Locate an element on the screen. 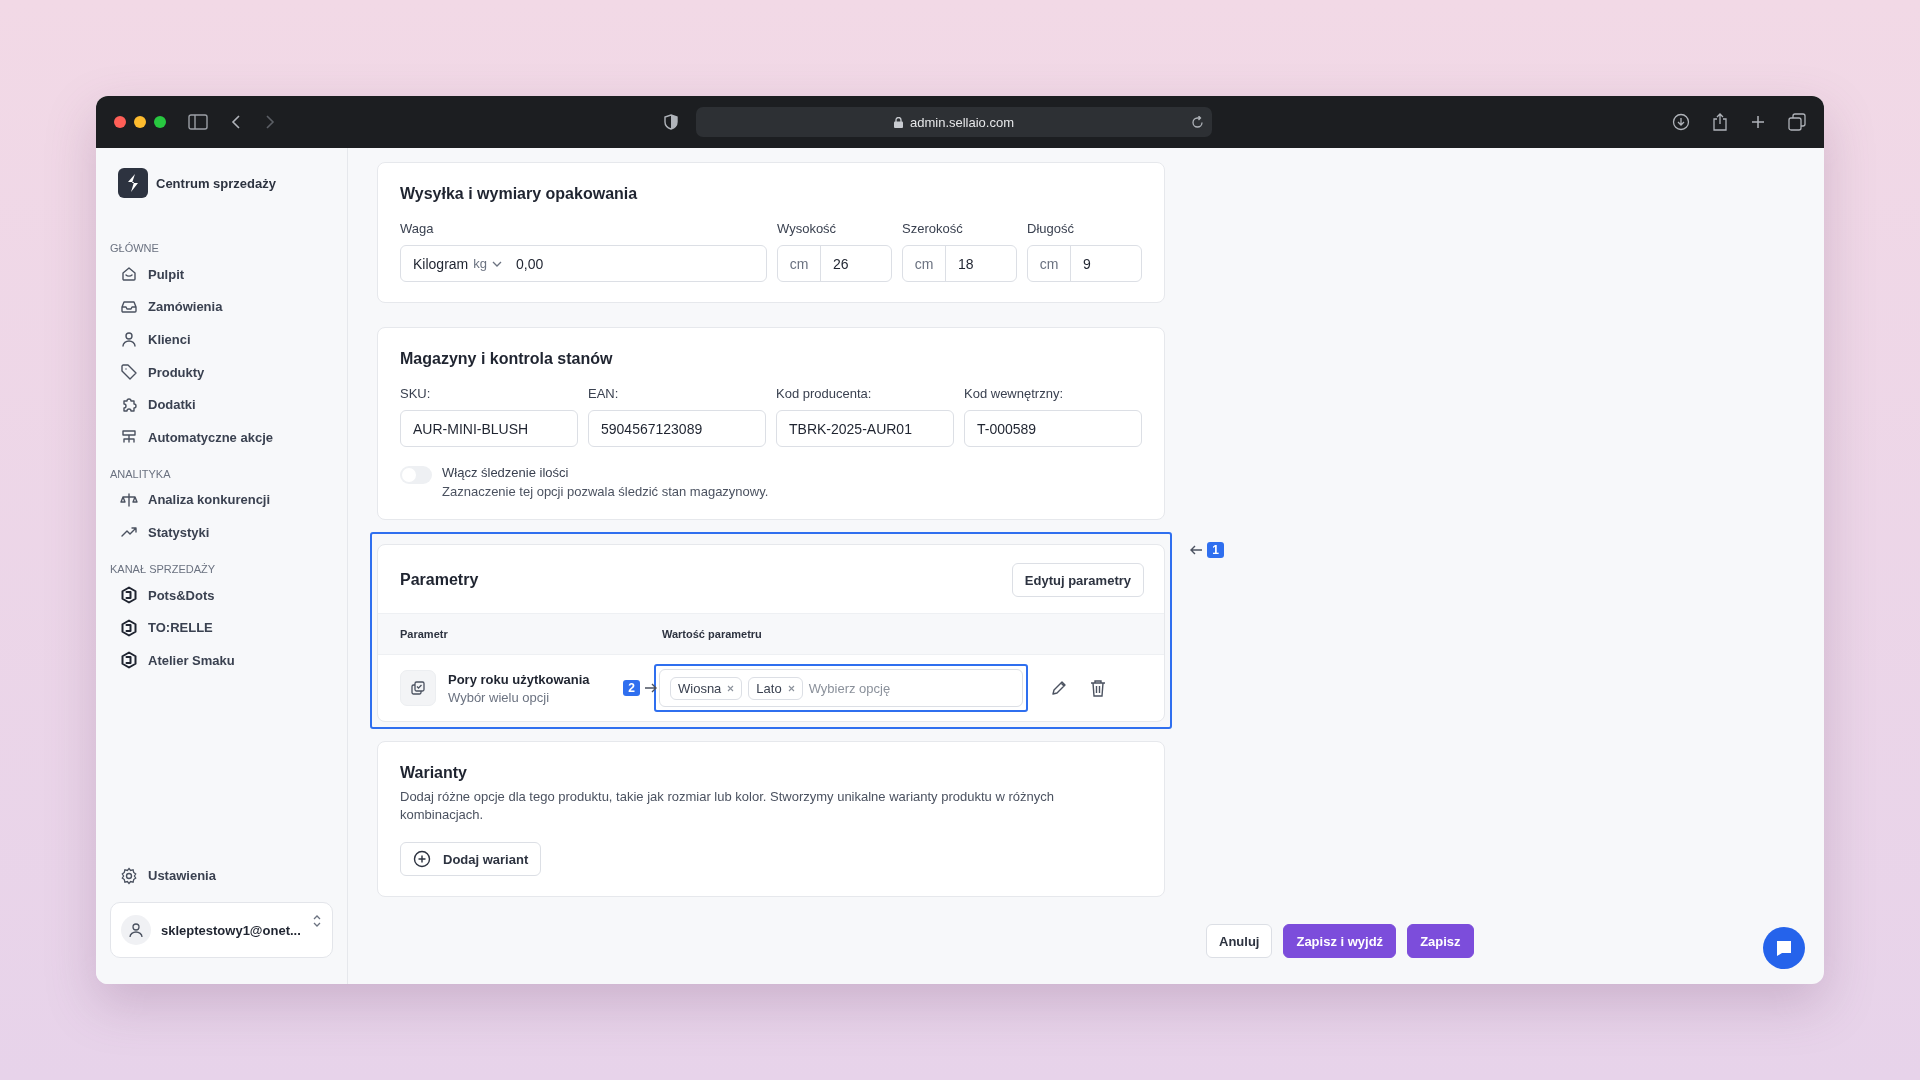 The width and height of the screenshot is (1920, 1080). toggle-hint: Zaznaczenie tej opcji pozwala śledzić stan magazynowy. is located at coordinates (605, 491).